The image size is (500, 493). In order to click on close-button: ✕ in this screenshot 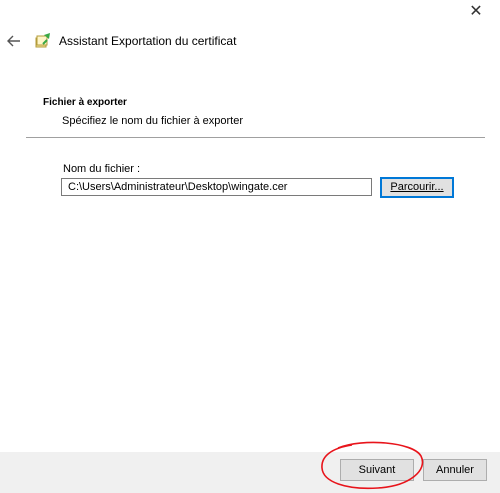, I will do `click(476, 12)`.